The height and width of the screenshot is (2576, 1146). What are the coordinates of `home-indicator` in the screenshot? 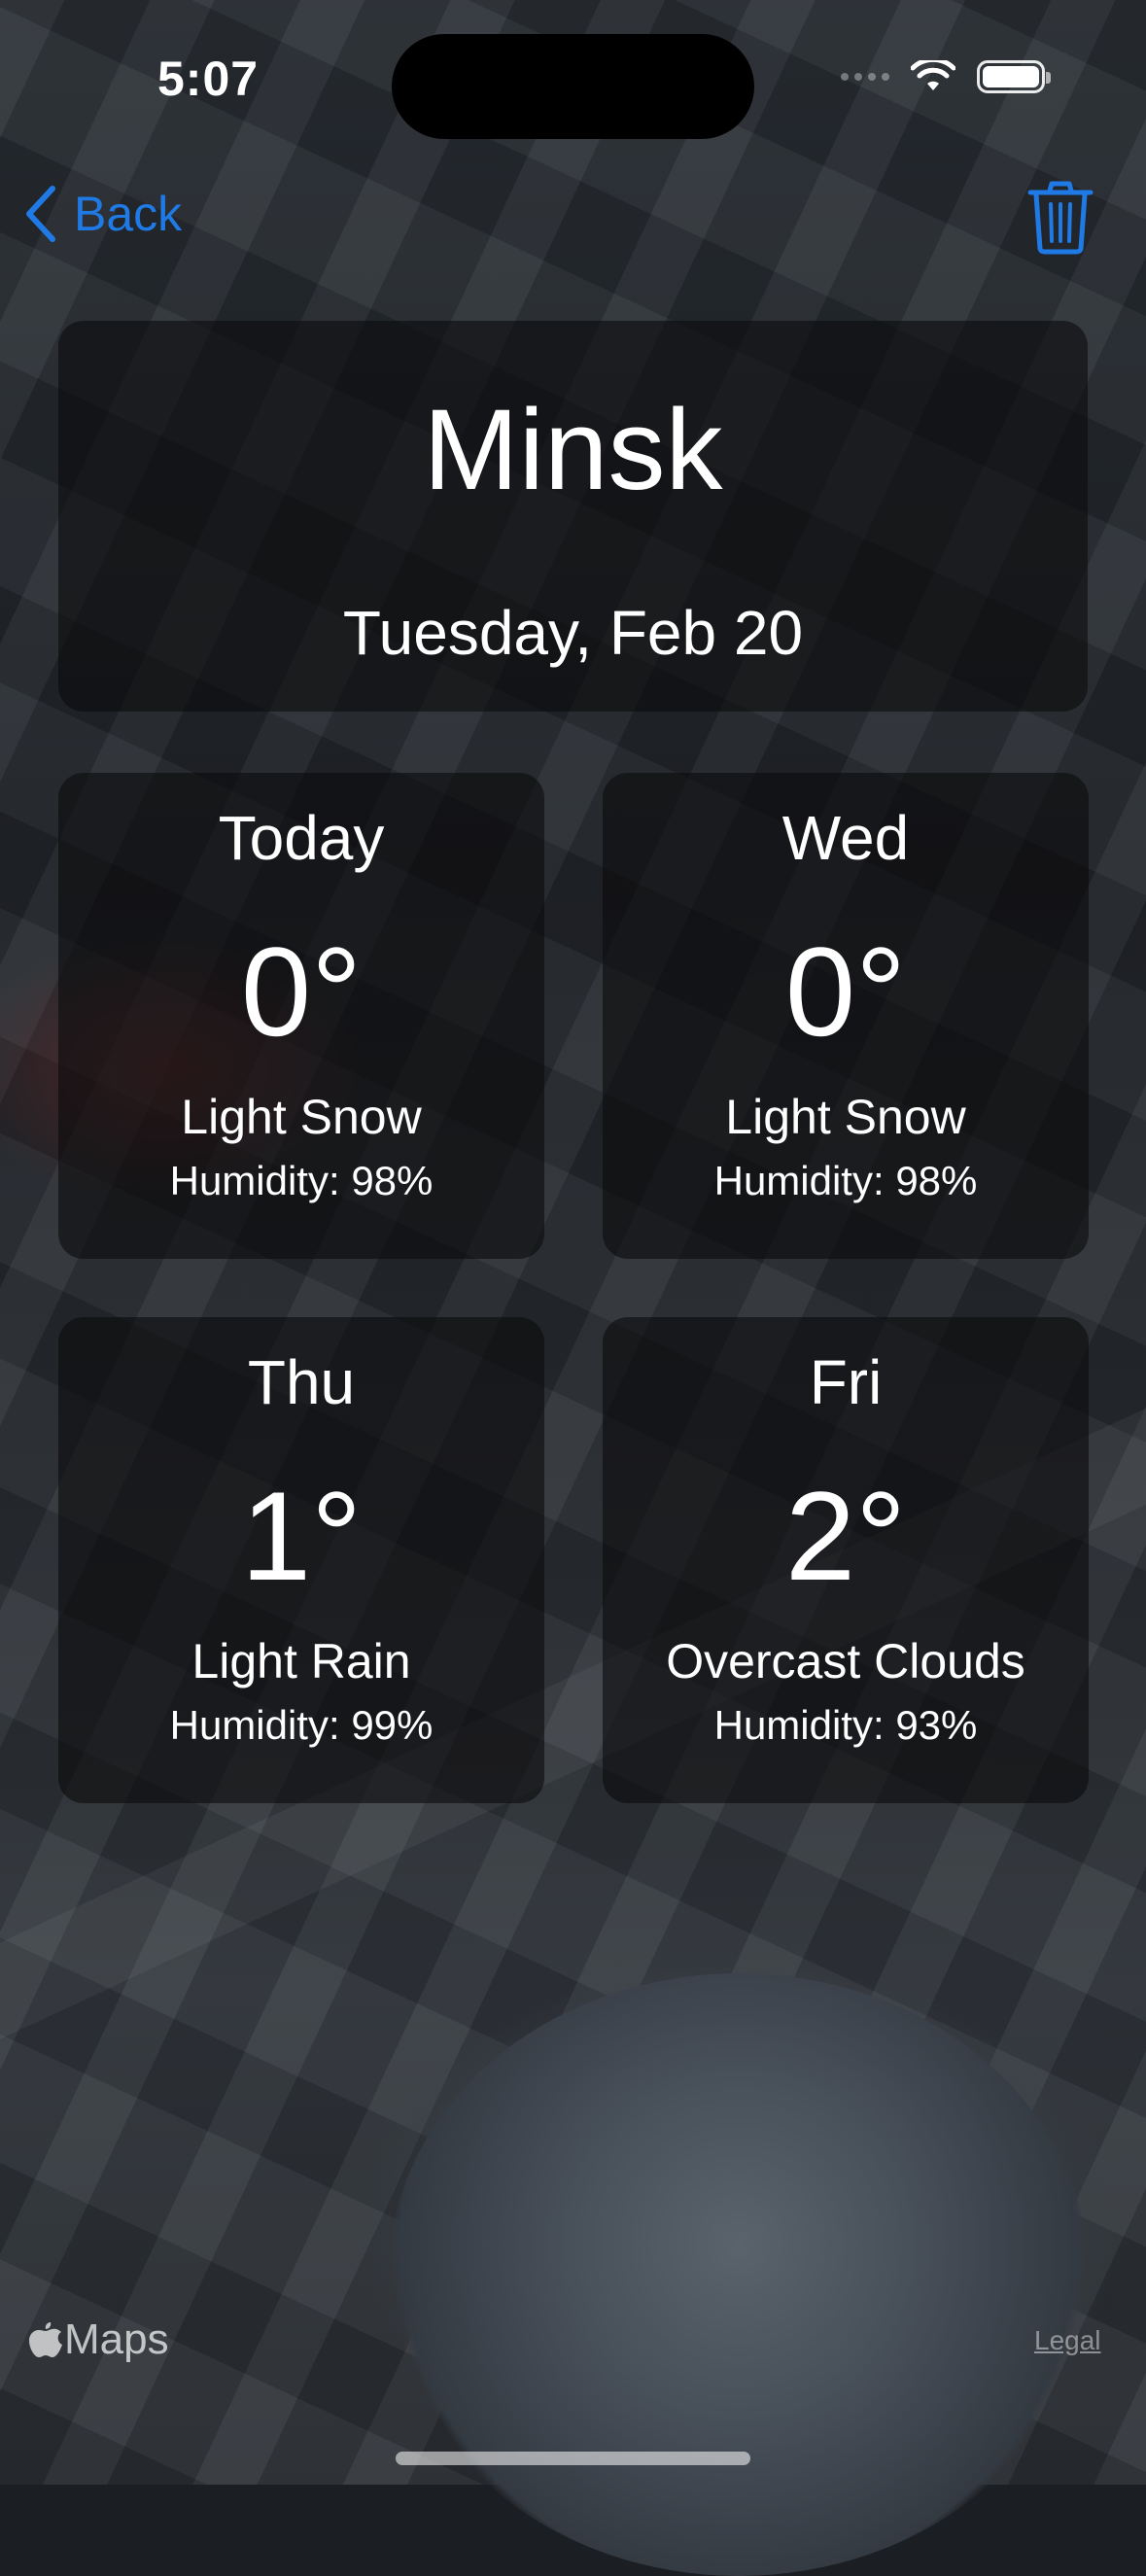 It's located at (573, 2458).